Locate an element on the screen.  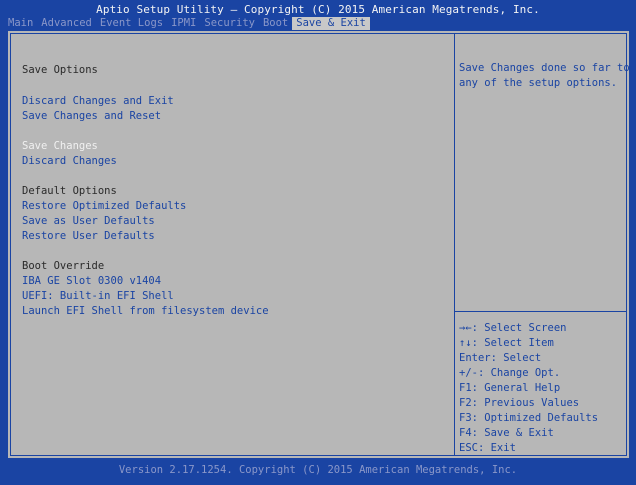
key-hint-f3: F3: Optimized Defaults is located at coordinates (529, 418).